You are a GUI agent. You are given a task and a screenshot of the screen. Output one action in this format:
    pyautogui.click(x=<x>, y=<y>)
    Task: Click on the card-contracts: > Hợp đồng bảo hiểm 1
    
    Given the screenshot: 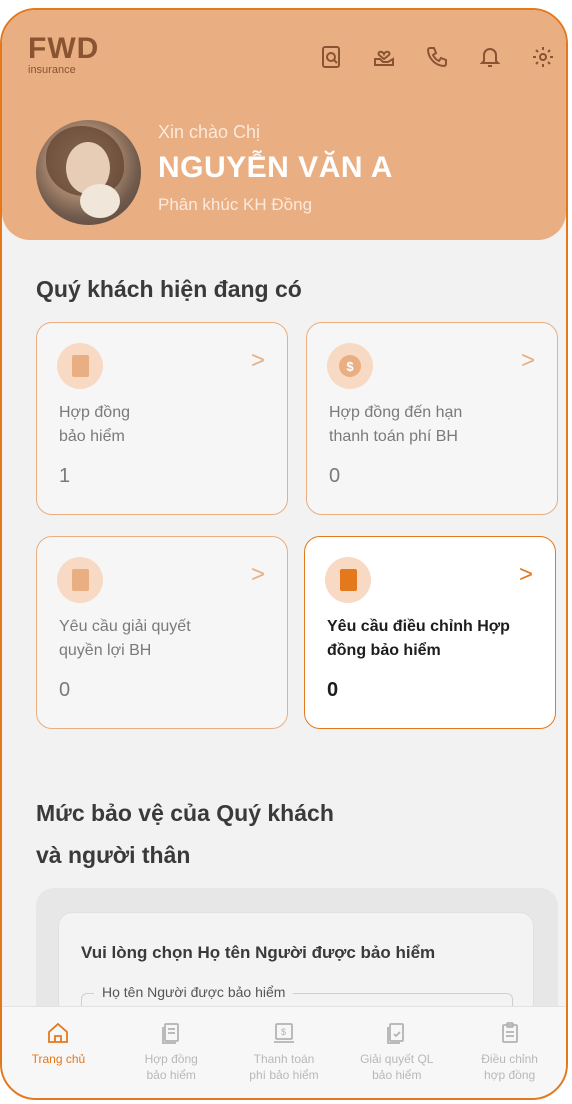 What is the action you would take?
    pyautogui.click(x=162, y=418)
    